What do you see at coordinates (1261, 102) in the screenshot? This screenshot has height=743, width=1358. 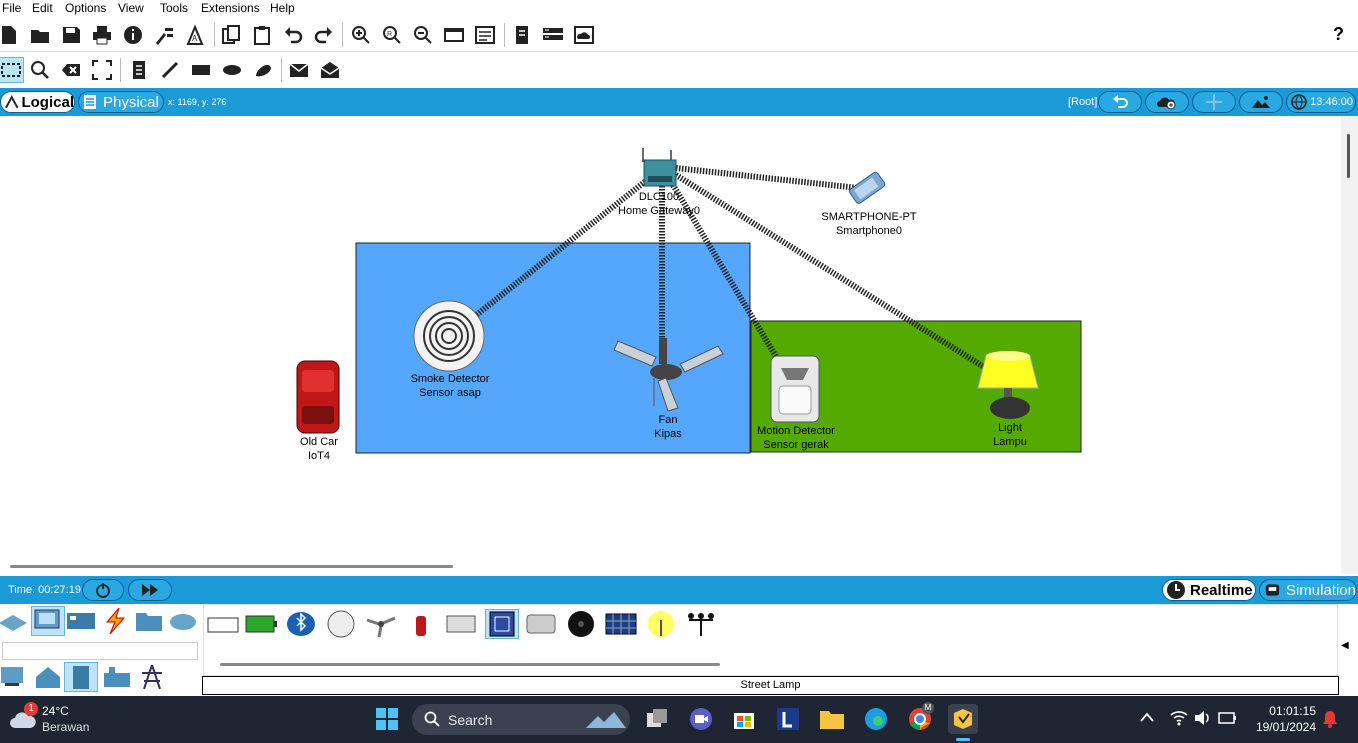 I see `set-background-button` at bounding box center [1261, 102].